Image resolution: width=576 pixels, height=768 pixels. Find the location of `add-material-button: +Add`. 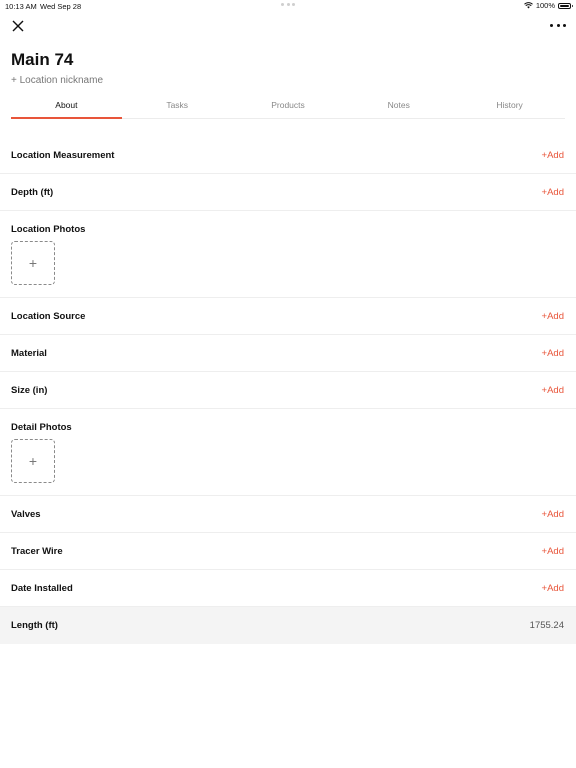

add-material-button: +Add is located at coordinates (553, 353).